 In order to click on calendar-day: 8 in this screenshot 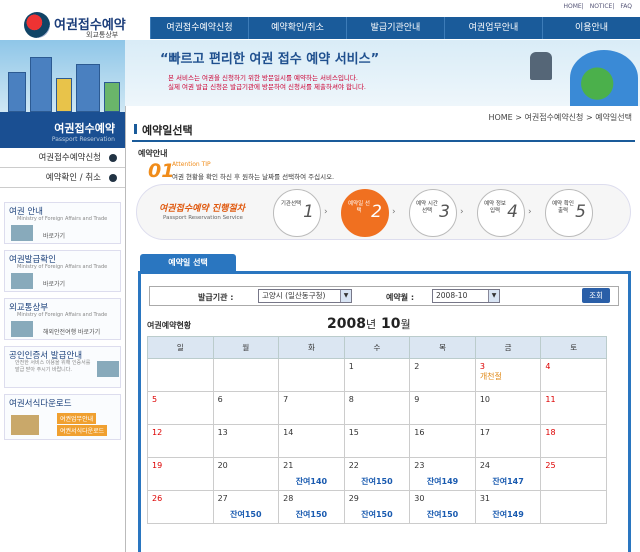, I will do `click(377, 408)`.